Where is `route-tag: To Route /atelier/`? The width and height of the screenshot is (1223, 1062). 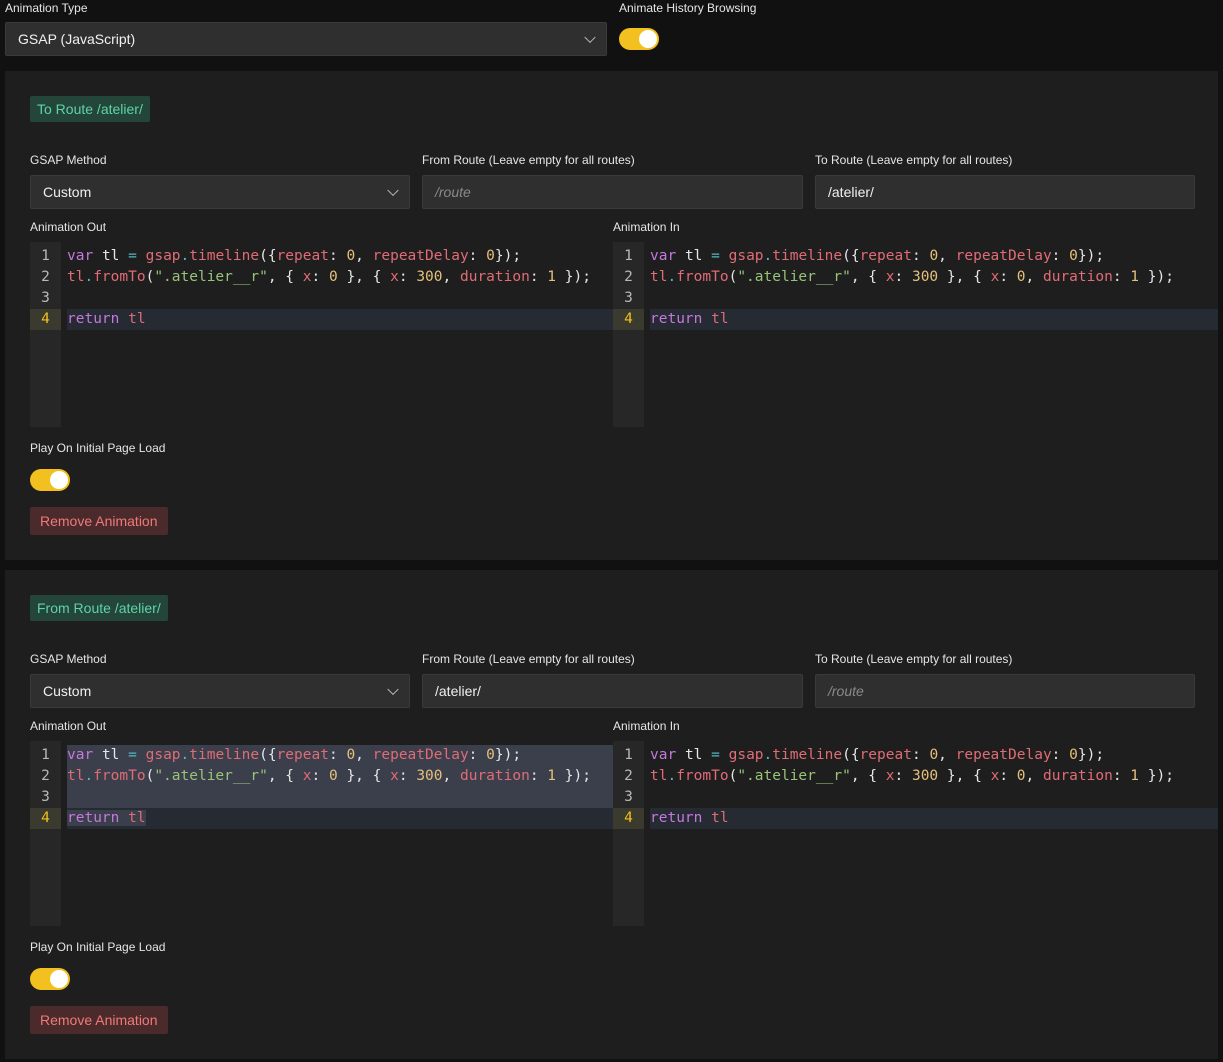 route-tag: To Route /atelier/ is located at coordinates (90, 109).